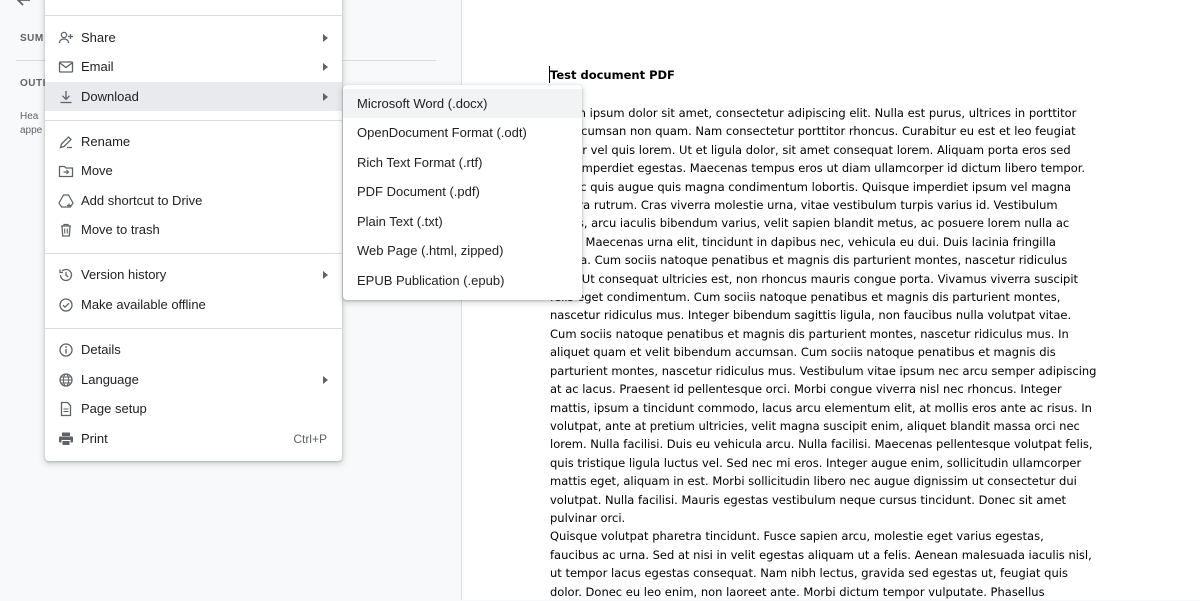  I want to click on download-option-label: OpenDocument Format (.odt), so click(442, 132).